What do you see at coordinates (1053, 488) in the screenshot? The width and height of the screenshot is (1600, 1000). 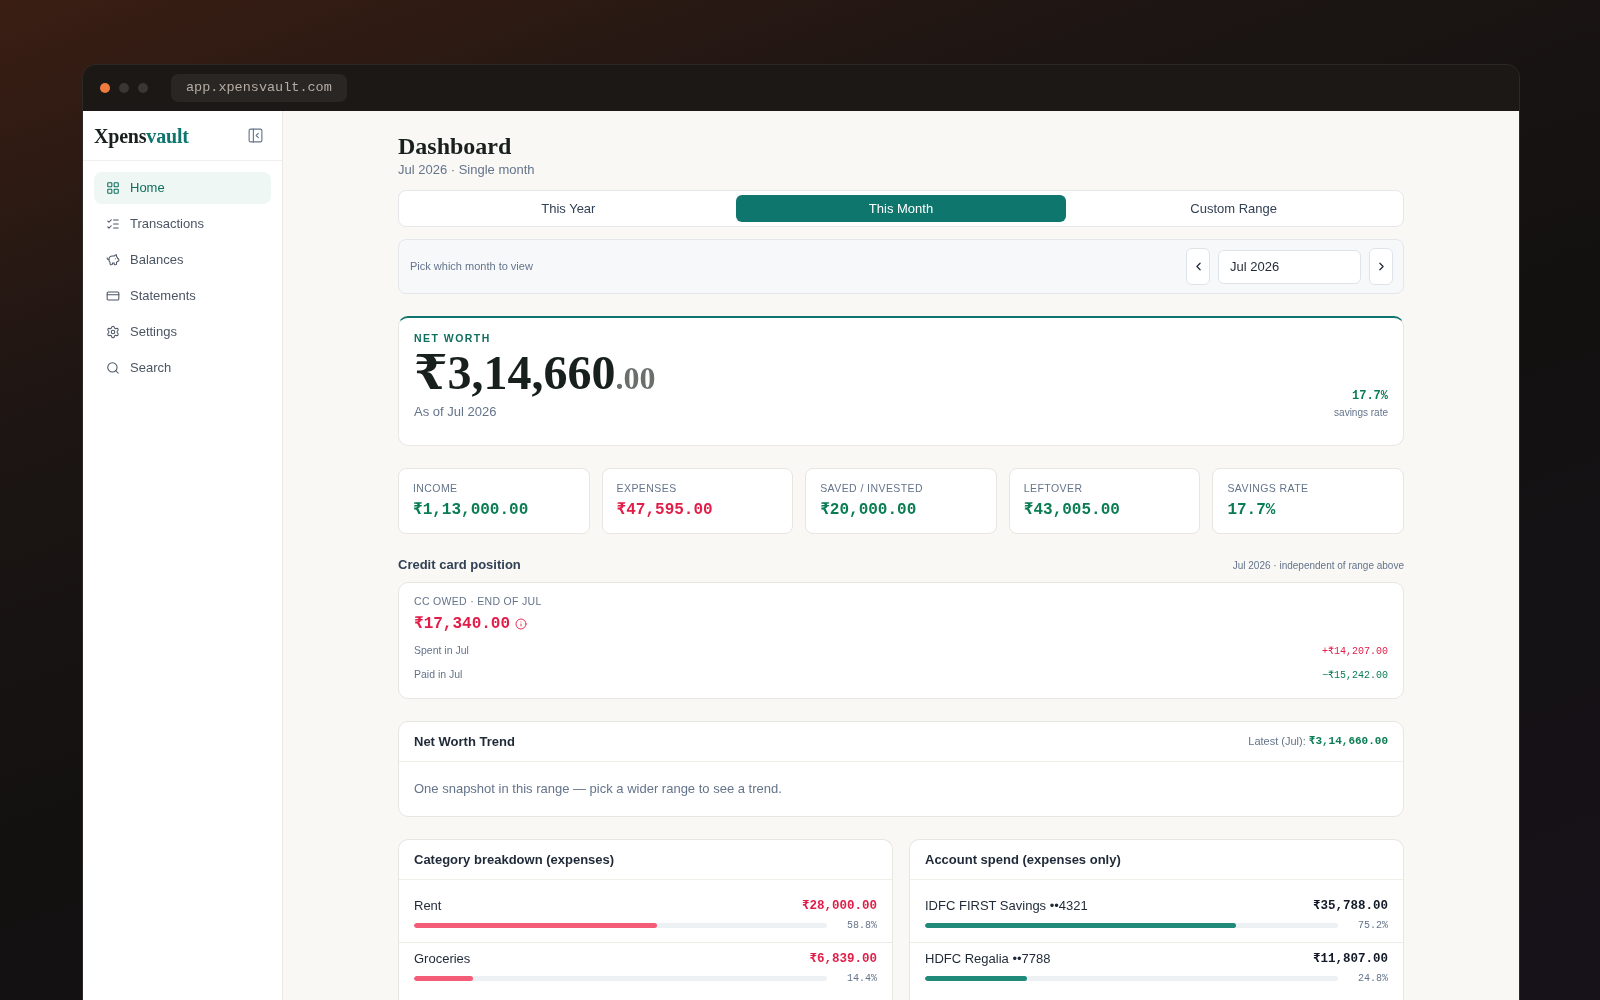 I see `stat-label: LEFTOVER` at bounding box center [1053, 488].